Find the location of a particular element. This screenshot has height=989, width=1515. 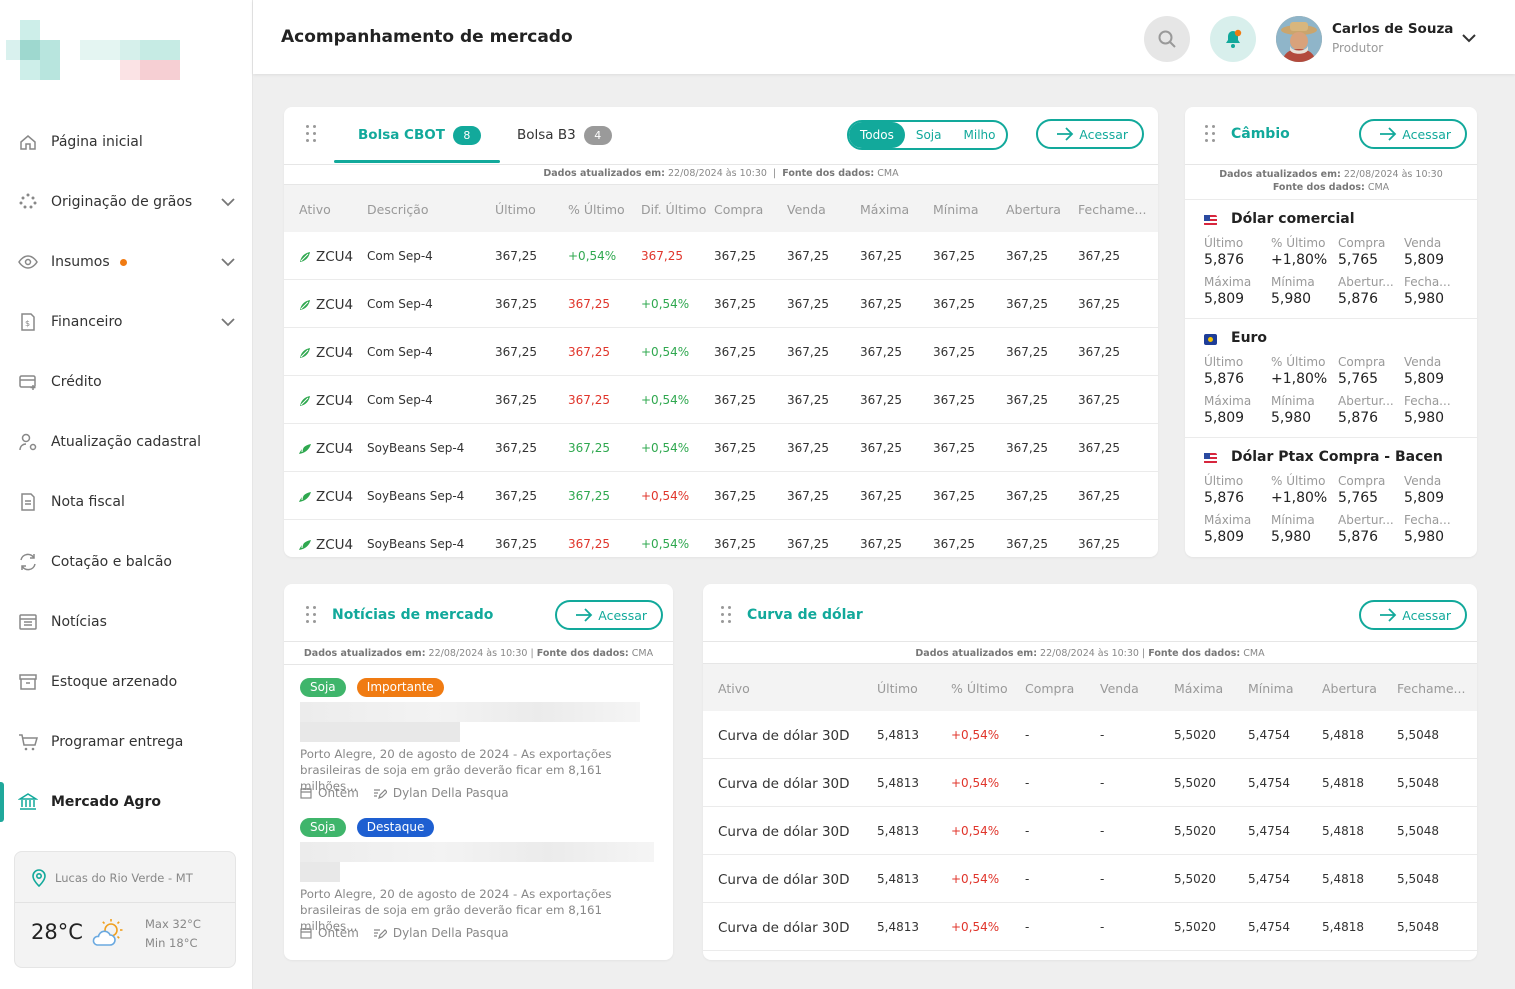

sidebar-item-estoque-arzenado: Estoque arzenado is located at coordinates (126, 682).